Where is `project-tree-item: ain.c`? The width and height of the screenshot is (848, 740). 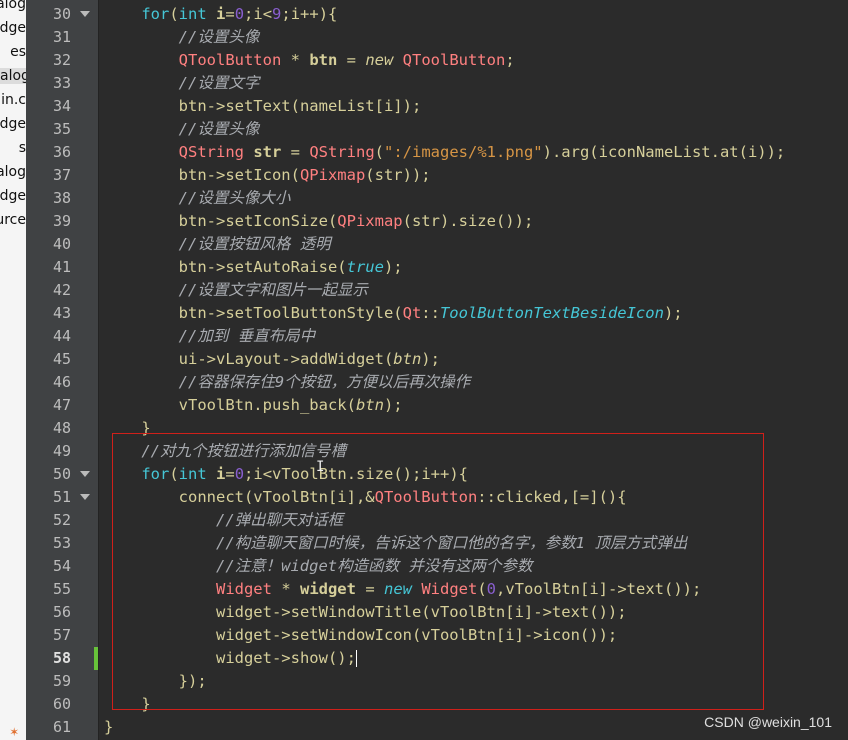 project-tree-item: ain.c is located at coordinates (13, 100).